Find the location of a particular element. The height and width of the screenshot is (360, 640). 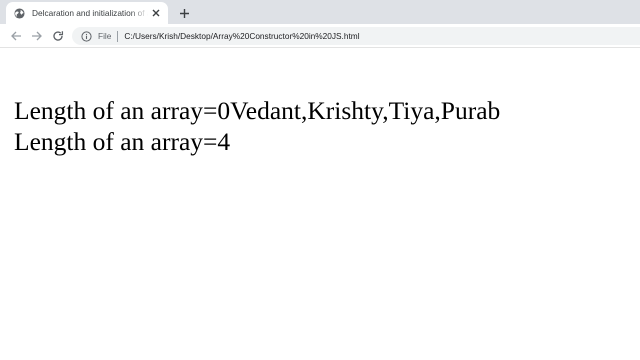

reload-button is located at coordinates (58, 36).